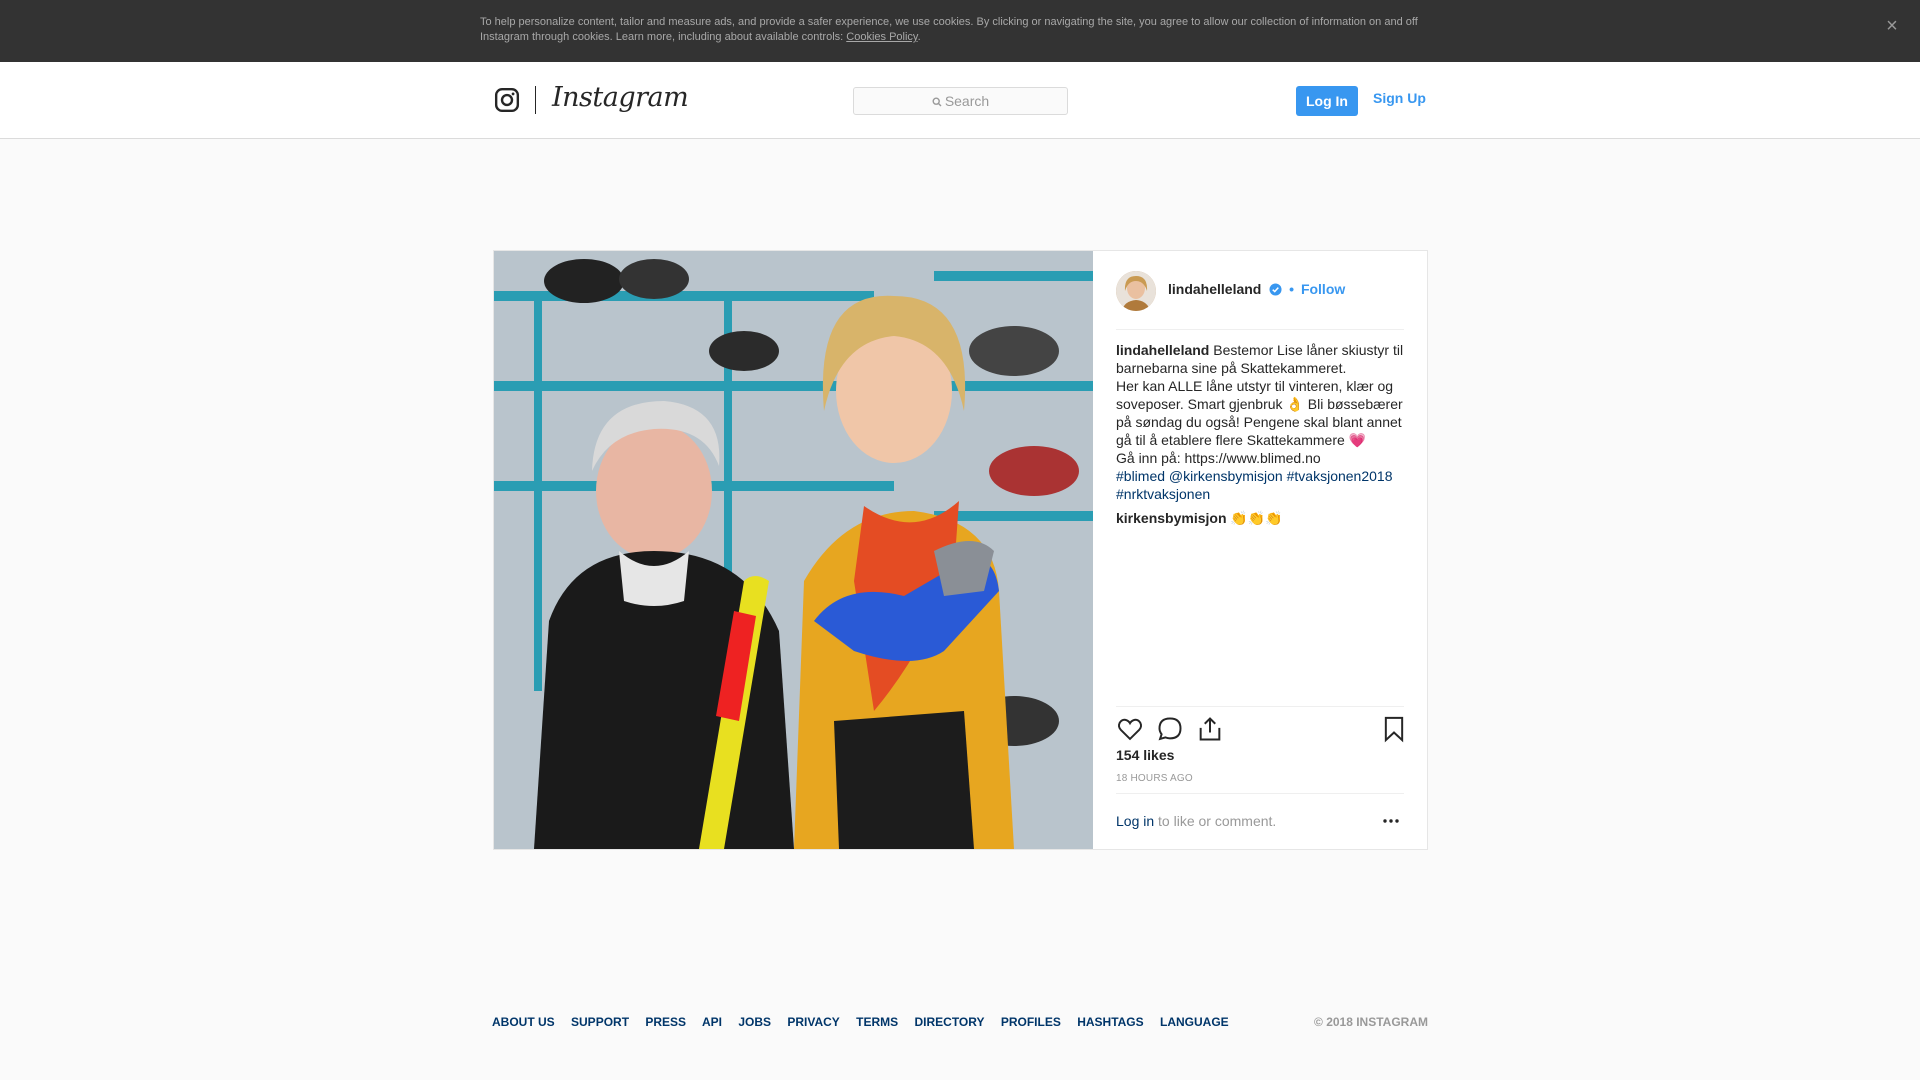 This screenshot has height=1080, width=1920. I want to click on post-author: lindahelleland • Follow, so click(1256, 289).